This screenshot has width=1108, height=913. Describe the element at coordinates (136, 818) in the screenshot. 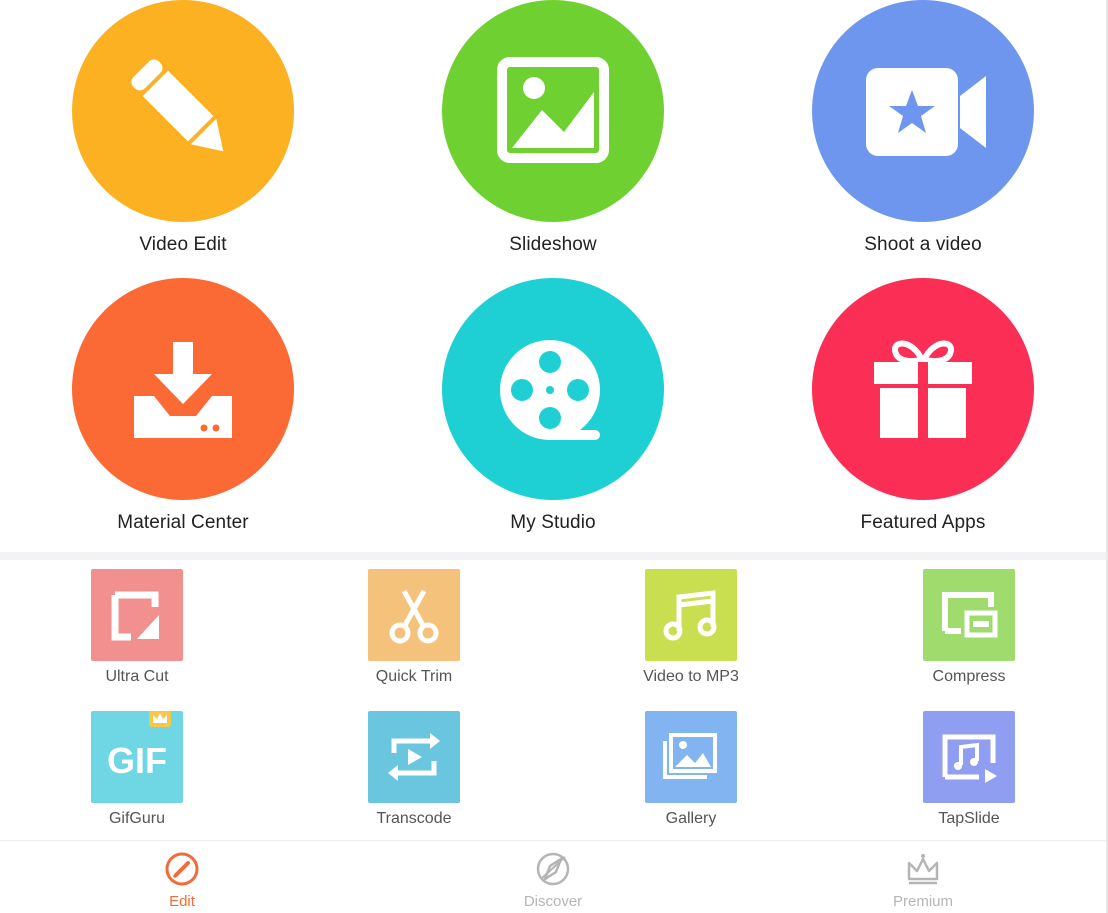

I see `gifguru-label: GifGuru` at that location.